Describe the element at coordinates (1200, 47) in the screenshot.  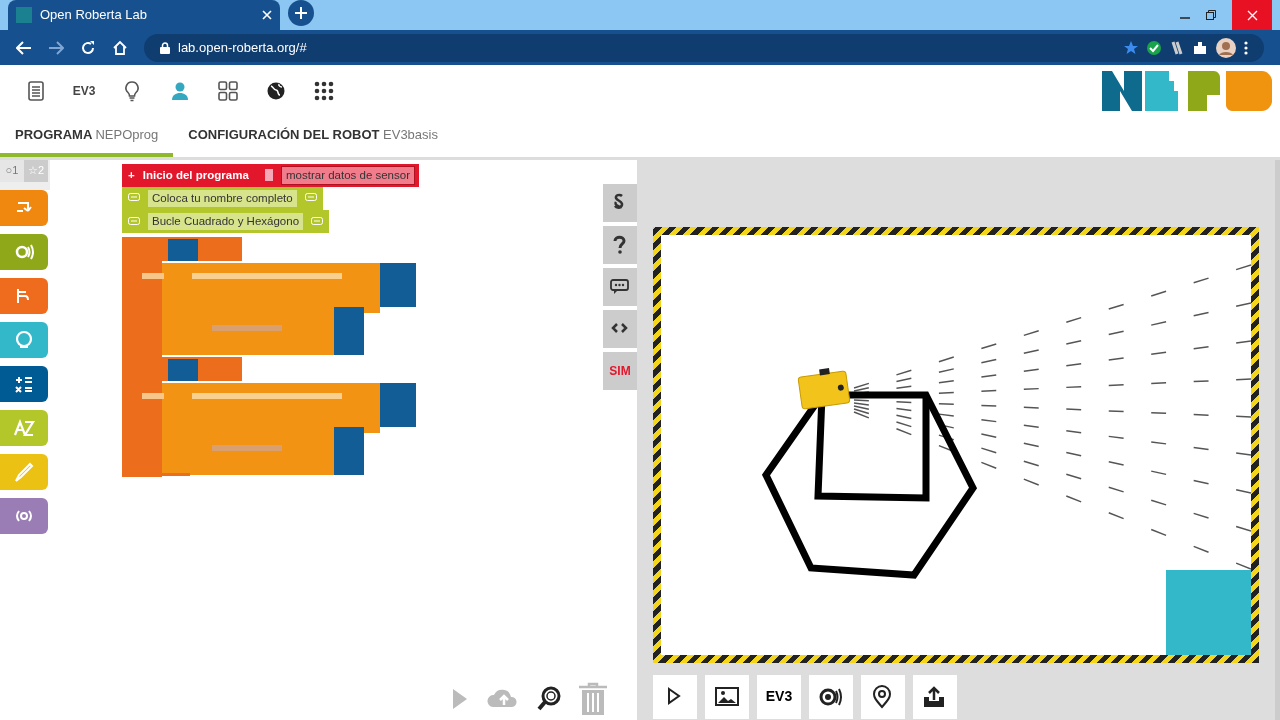
I see `puzzle-icon` at that location.